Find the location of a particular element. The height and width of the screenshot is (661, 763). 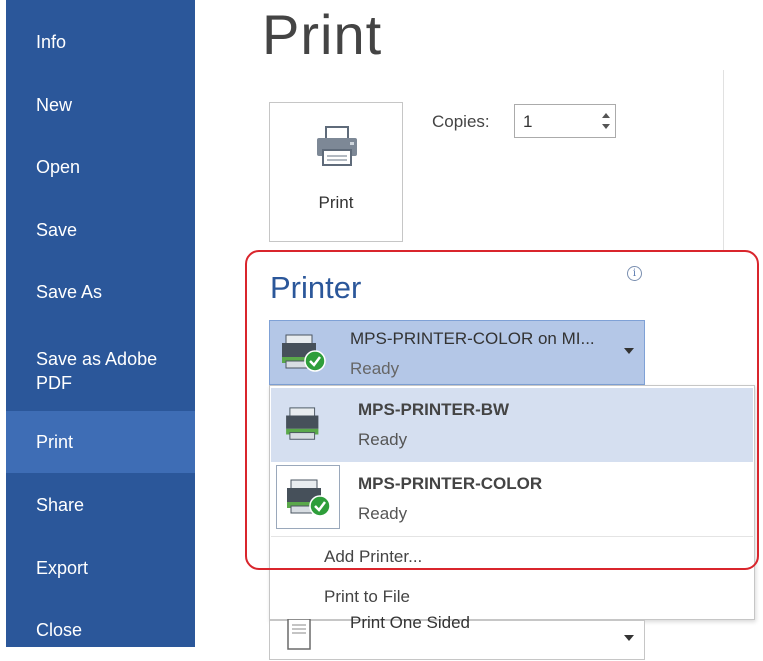

print-to-file-item: Print to File is located at coordinates (367, 597).